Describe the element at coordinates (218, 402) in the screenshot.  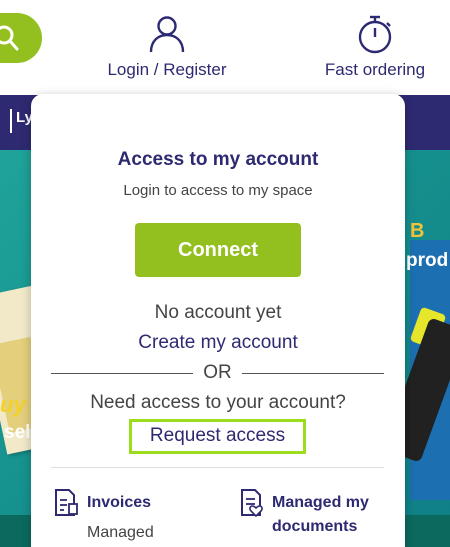
I see `need-access-text: Need access to your account?` at that location.